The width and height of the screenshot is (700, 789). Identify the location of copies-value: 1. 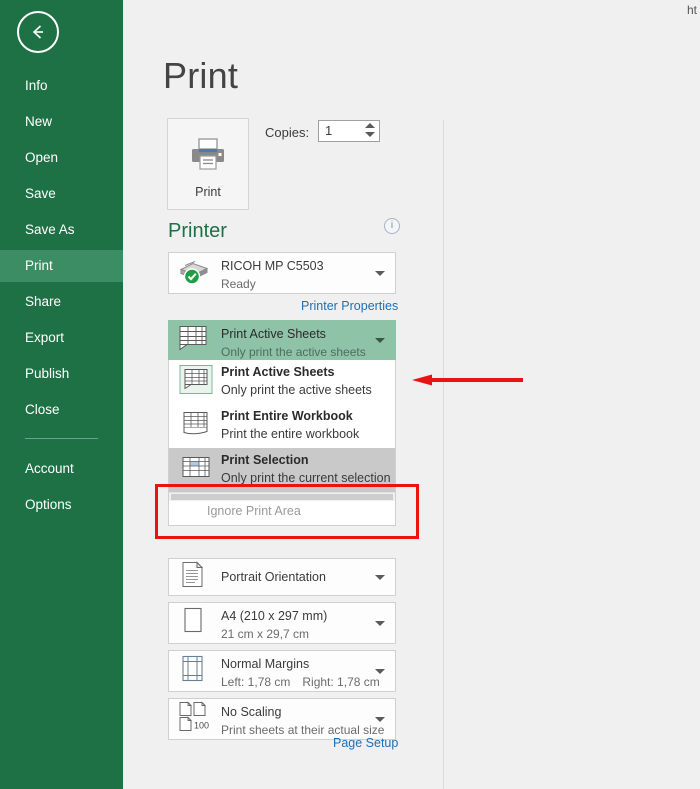
(329, 130).